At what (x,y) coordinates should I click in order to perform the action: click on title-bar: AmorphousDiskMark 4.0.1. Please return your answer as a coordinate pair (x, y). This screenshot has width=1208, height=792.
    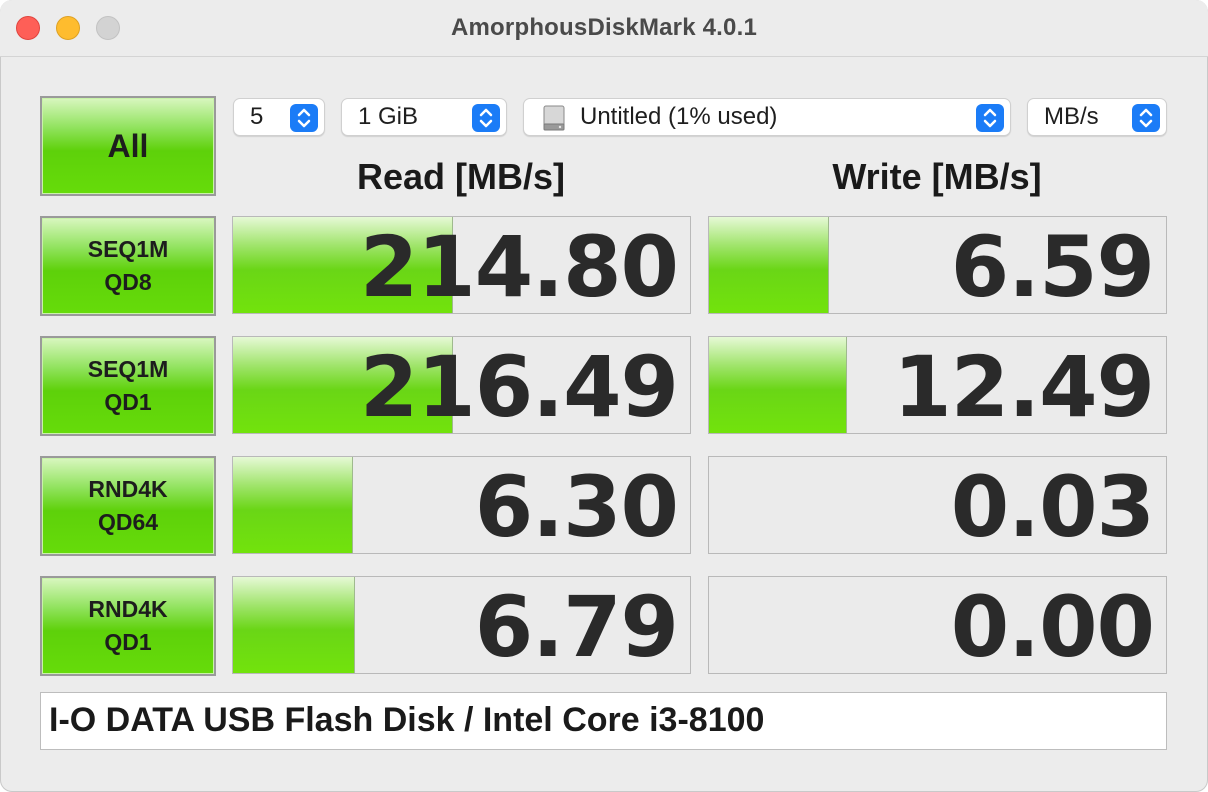
    Looking at the image, I should click on (604, 28).